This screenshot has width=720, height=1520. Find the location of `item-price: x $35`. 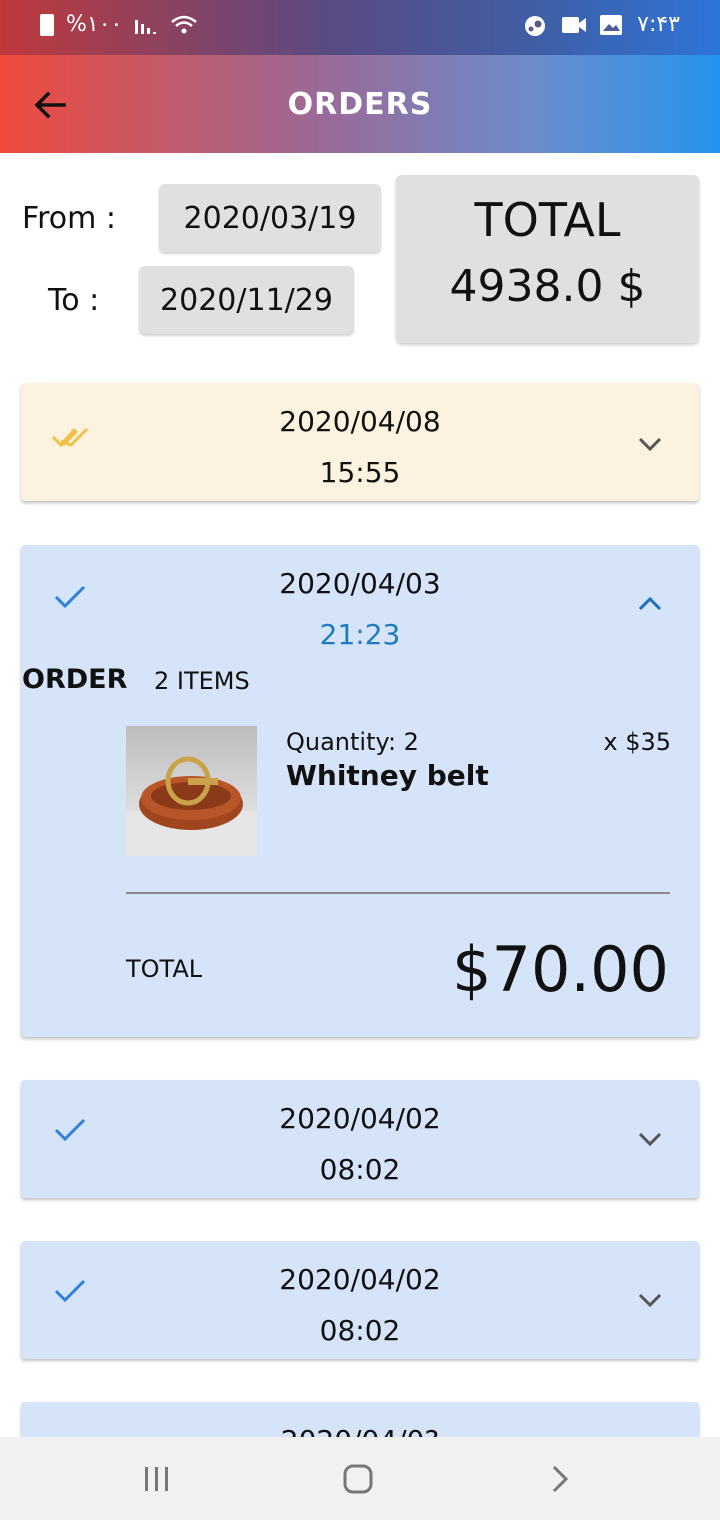

item-price: x $35 is located at coordinates (637, 742).